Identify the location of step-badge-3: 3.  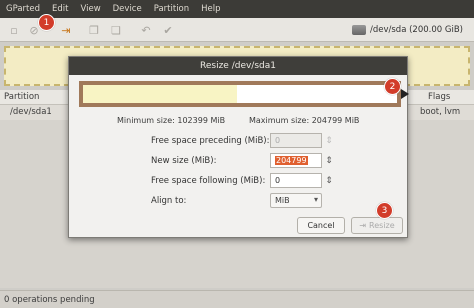
(384, 210).